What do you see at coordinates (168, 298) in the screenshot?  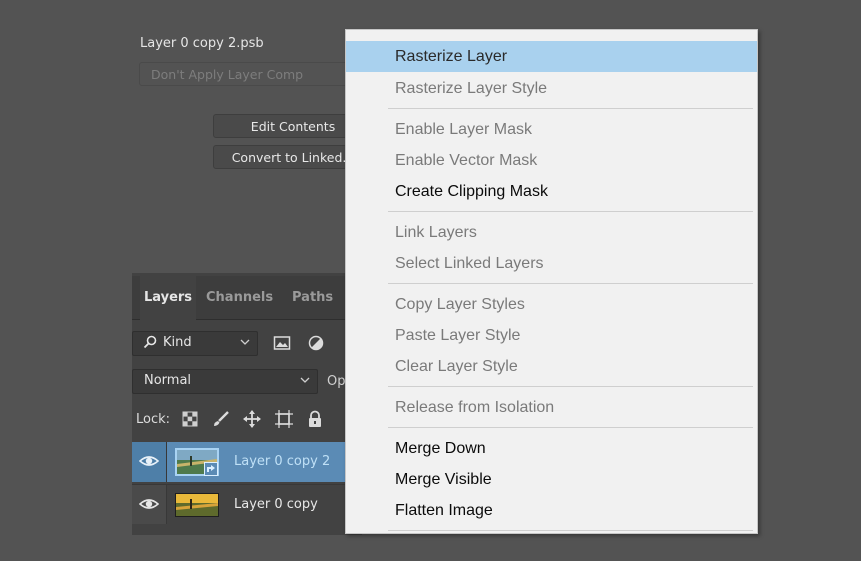 I see `tab-layers: Layers` at bounding box center [168, 298].